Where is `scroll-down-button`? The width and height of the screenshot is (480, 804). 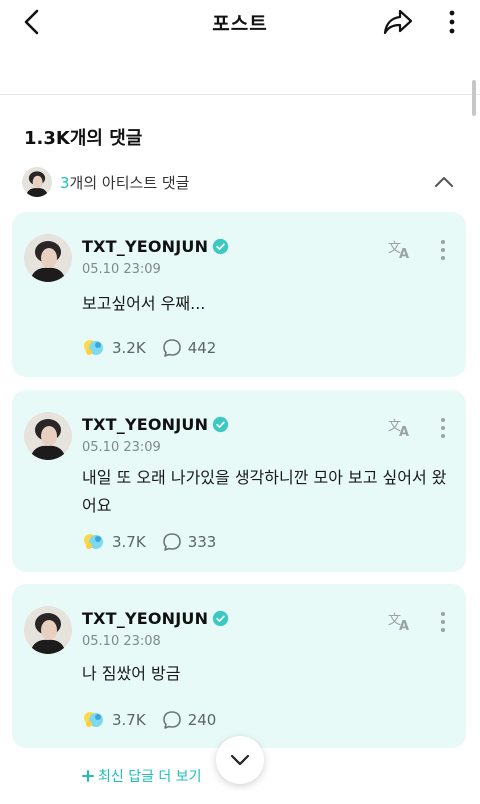
scroll-down-button is located at coordinates (240, 760).